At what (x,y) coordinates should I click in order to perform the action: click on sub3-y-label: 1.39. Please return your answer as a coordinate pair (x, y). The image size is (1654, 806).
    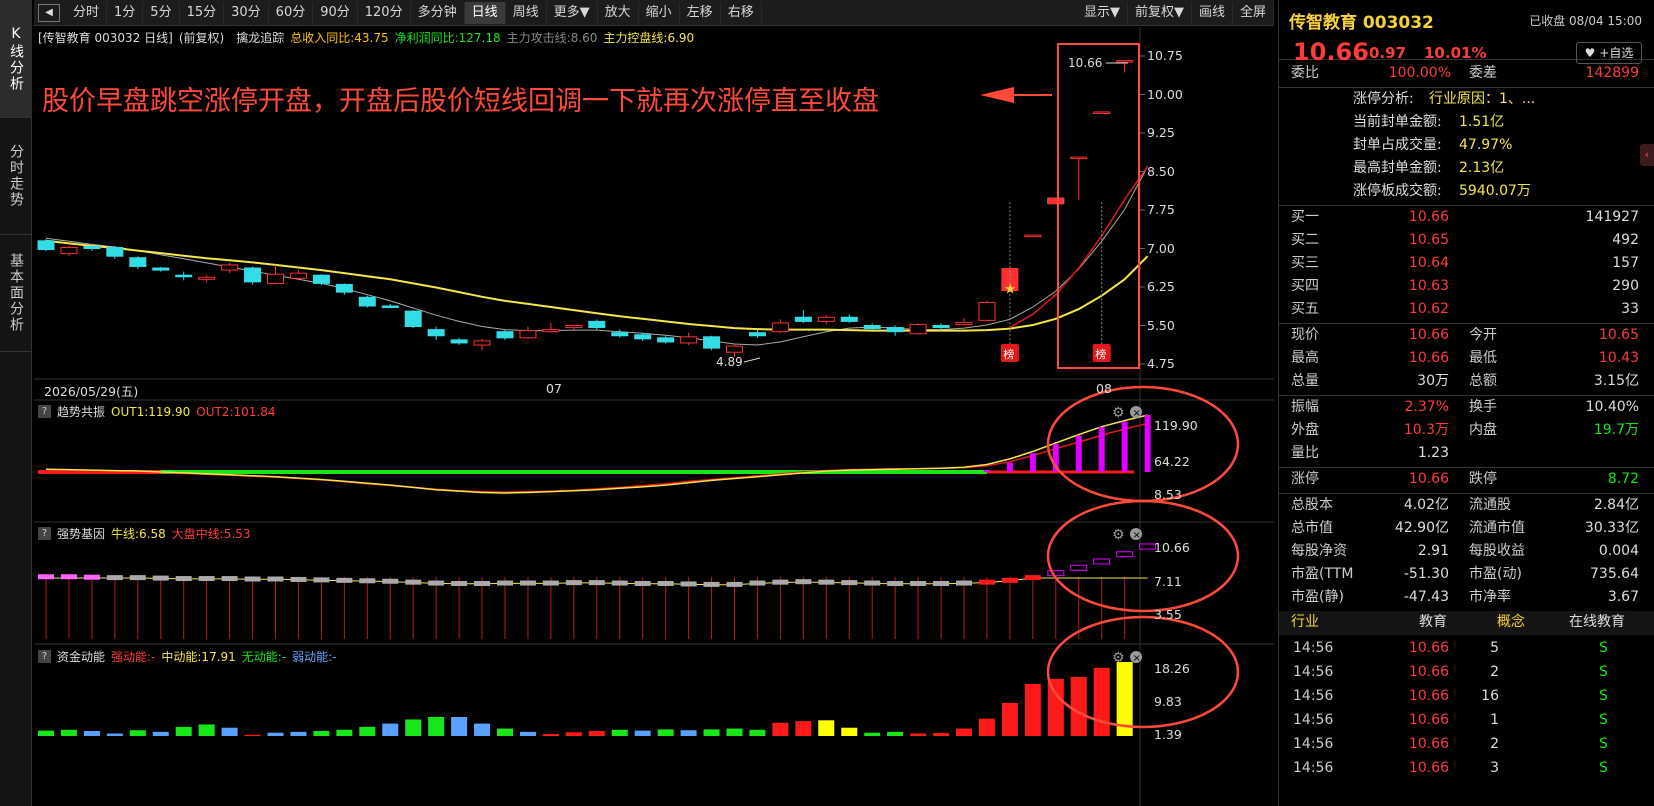
    Looking at the image, I should click on (1168, 734).